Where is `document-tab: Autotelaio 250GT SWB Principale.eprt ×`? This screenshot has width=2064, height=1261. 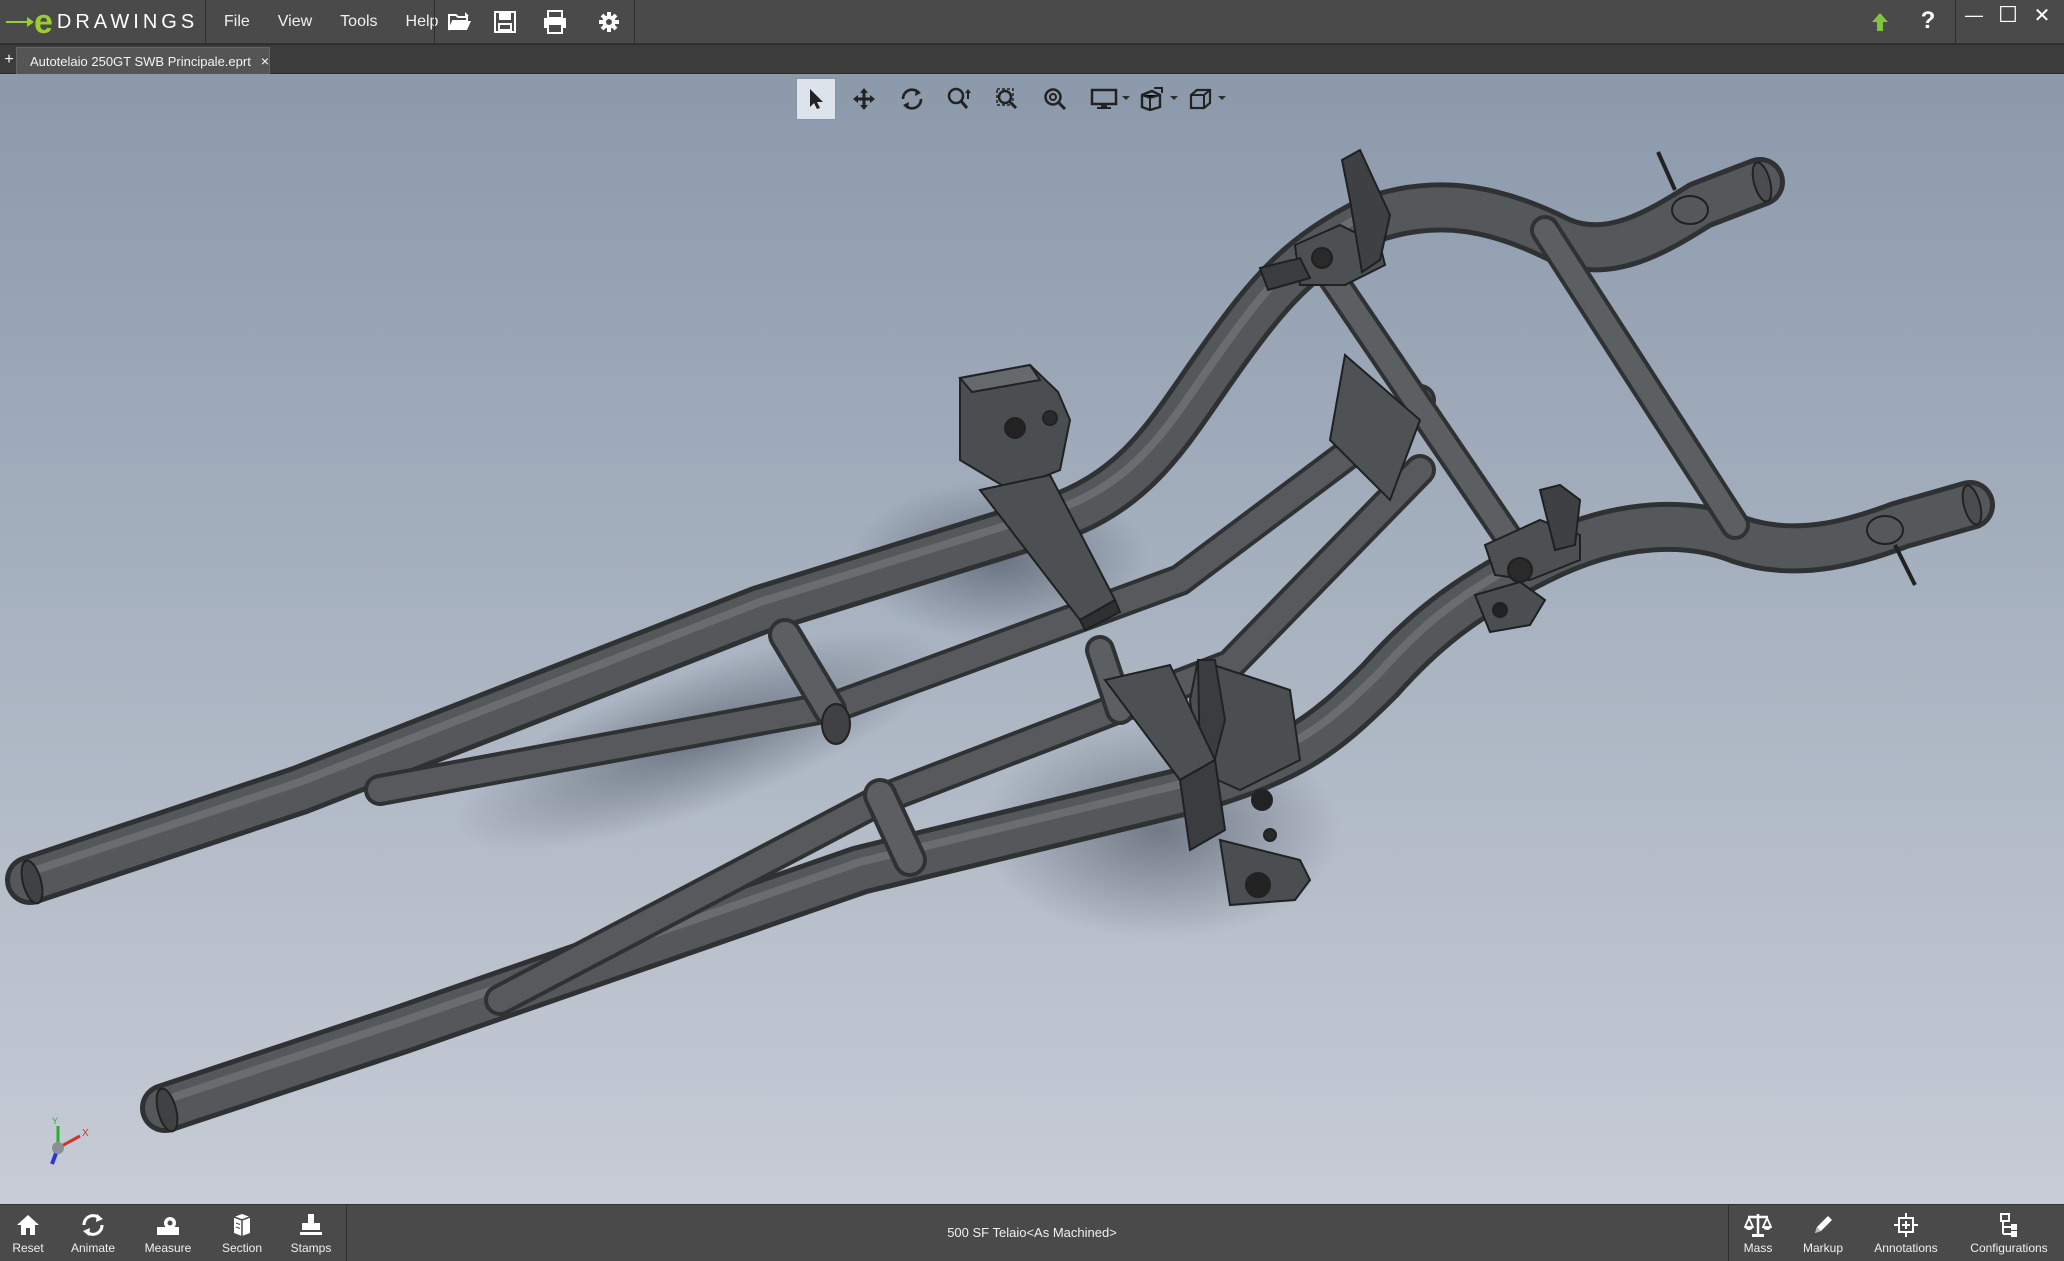 document-tab: Autotelaio 250GT SWB Principale.eprt × is located at coordinates (143, 60).